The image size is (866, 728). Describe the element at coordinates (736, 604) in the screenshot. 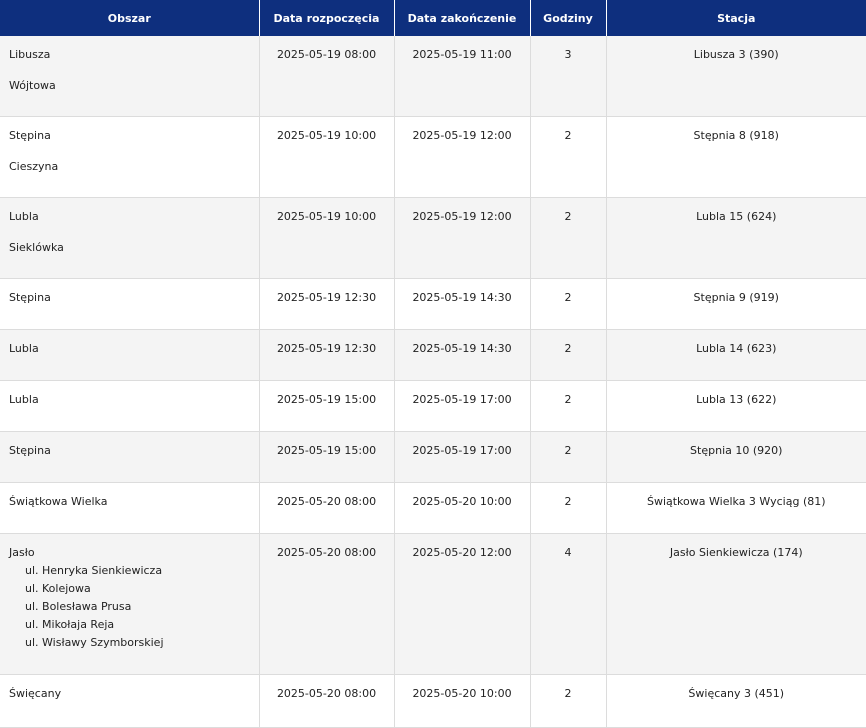

I see `station-cell: Jasło Sienkiewicza (174)` at that location.